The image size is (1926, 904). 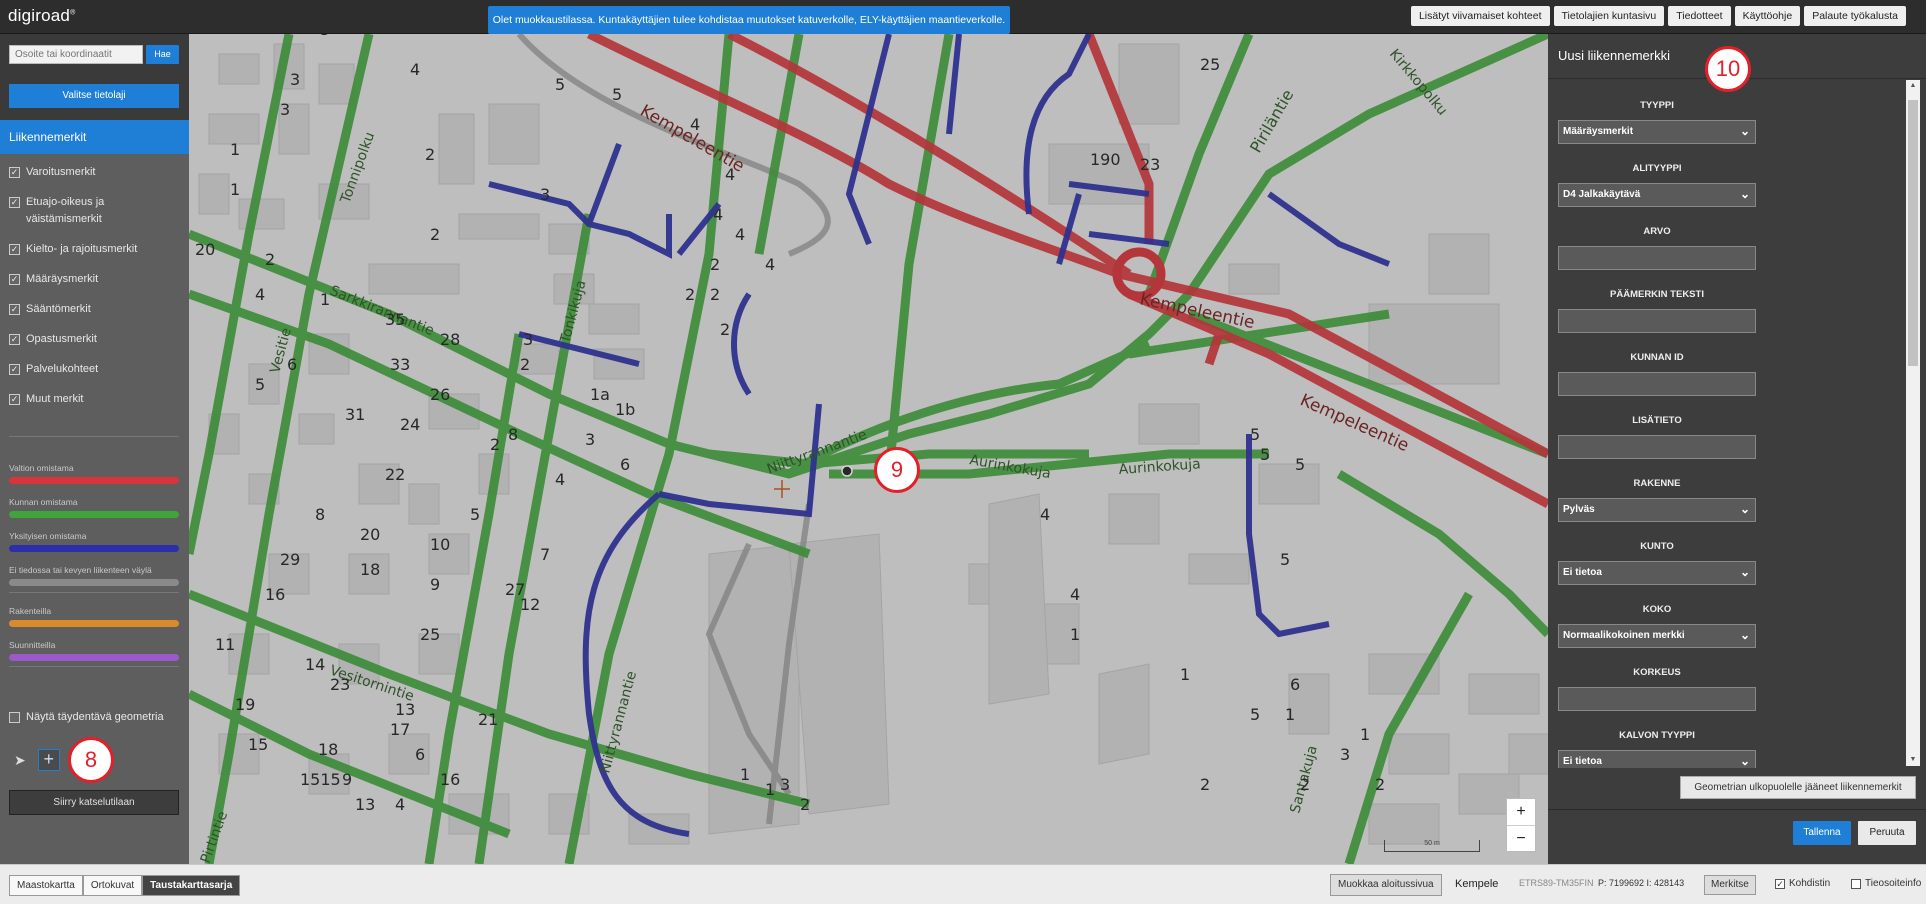 I want to click on digiroad-logo: digiroad®, so click(x=41, y=16).